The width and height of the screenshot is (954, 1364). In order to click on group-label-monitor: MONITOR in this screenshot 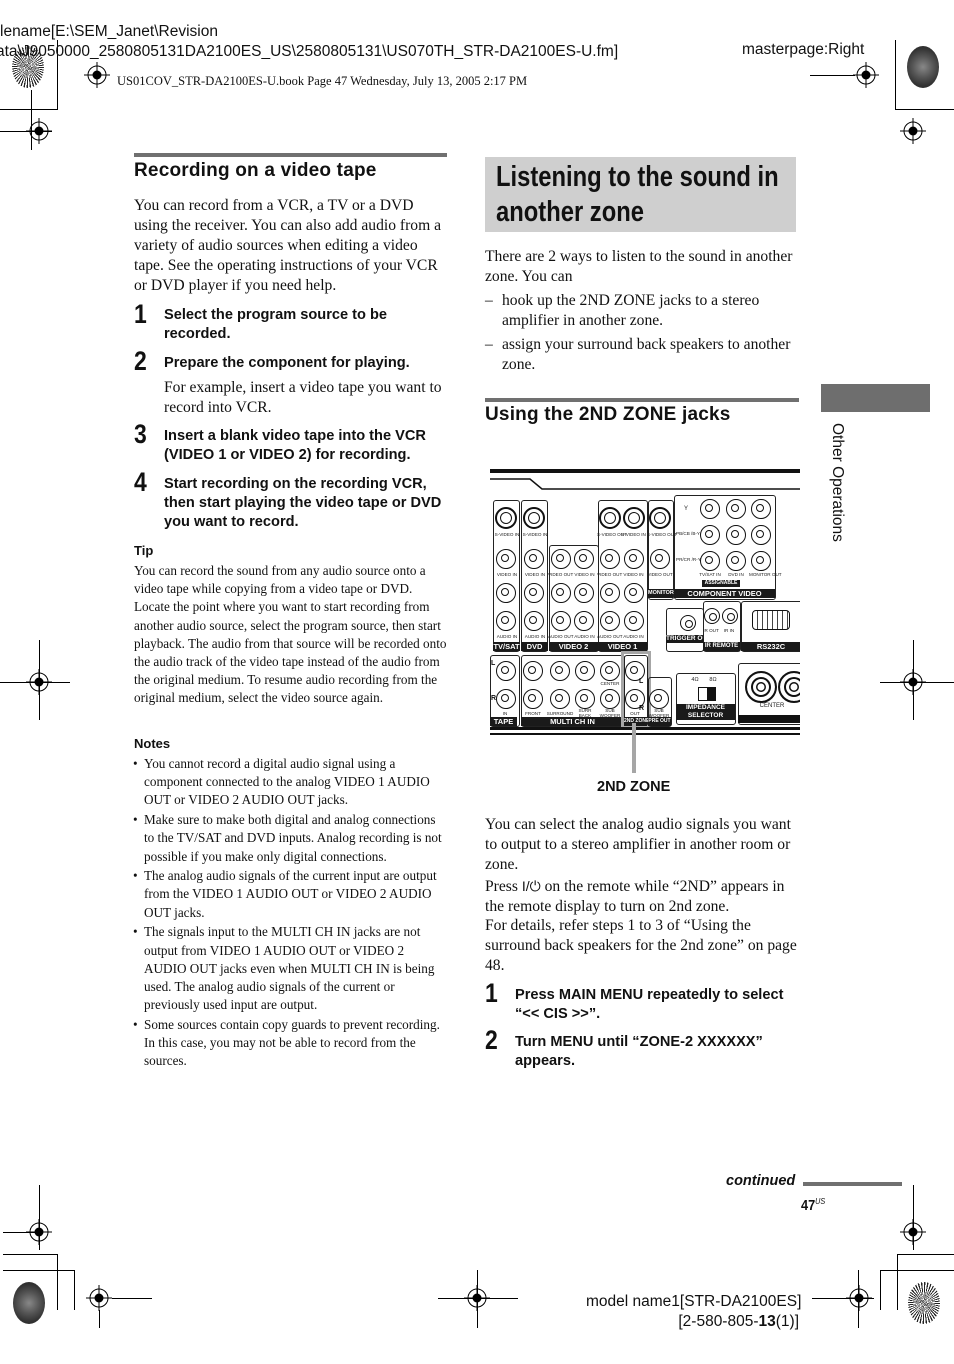, I will do `click(661, 593)`.